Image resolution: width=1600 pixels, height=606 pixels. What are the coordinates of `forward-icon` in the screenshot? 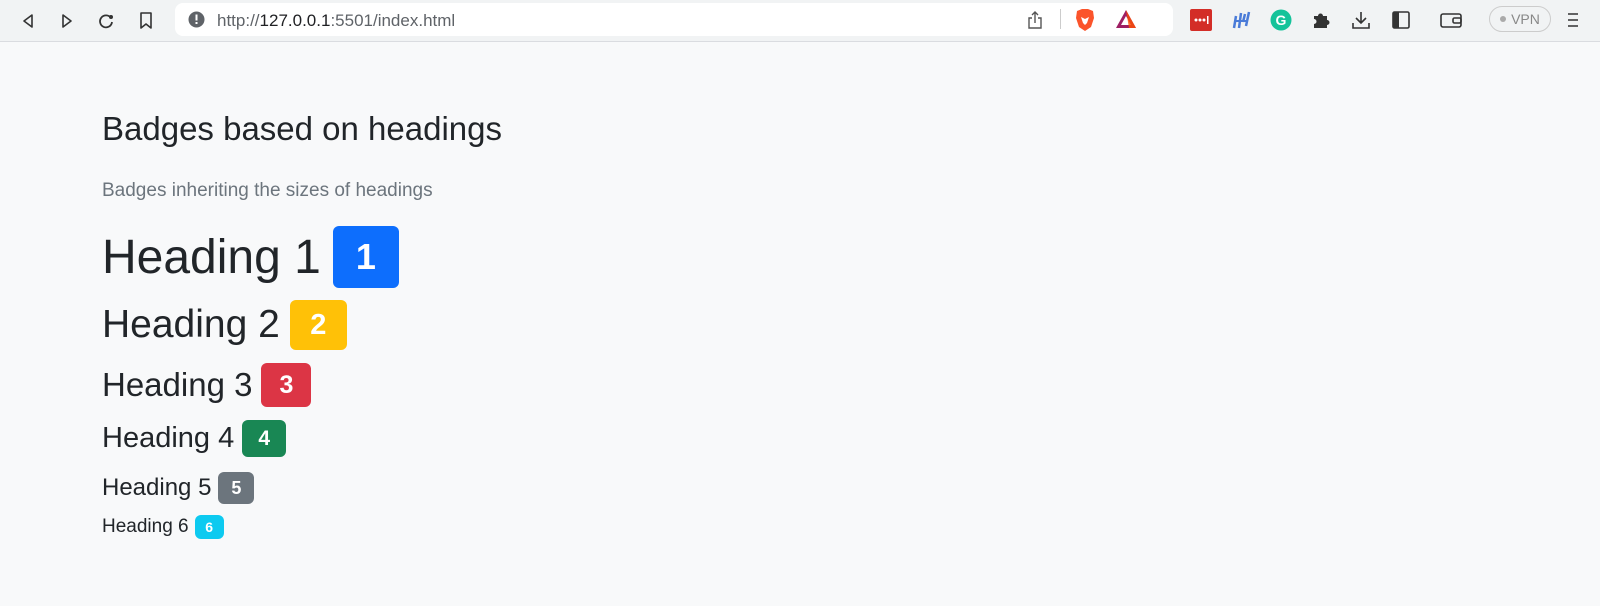 It's located at (67, 21).